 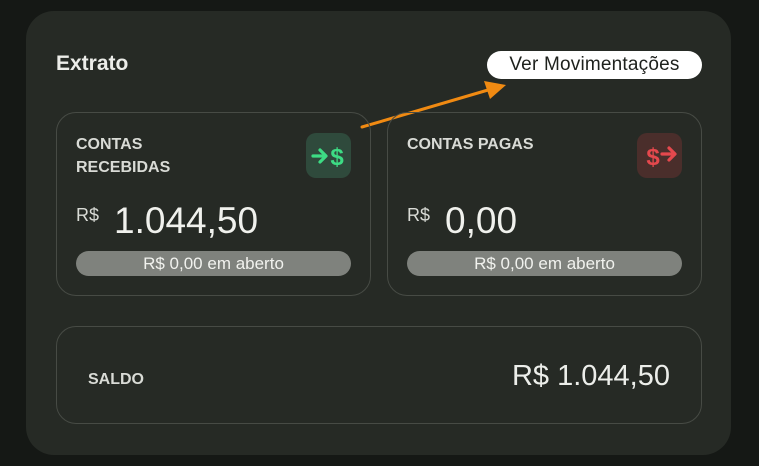 I want to click on amount-value: 1.044,50, so click(x=186, y=220).